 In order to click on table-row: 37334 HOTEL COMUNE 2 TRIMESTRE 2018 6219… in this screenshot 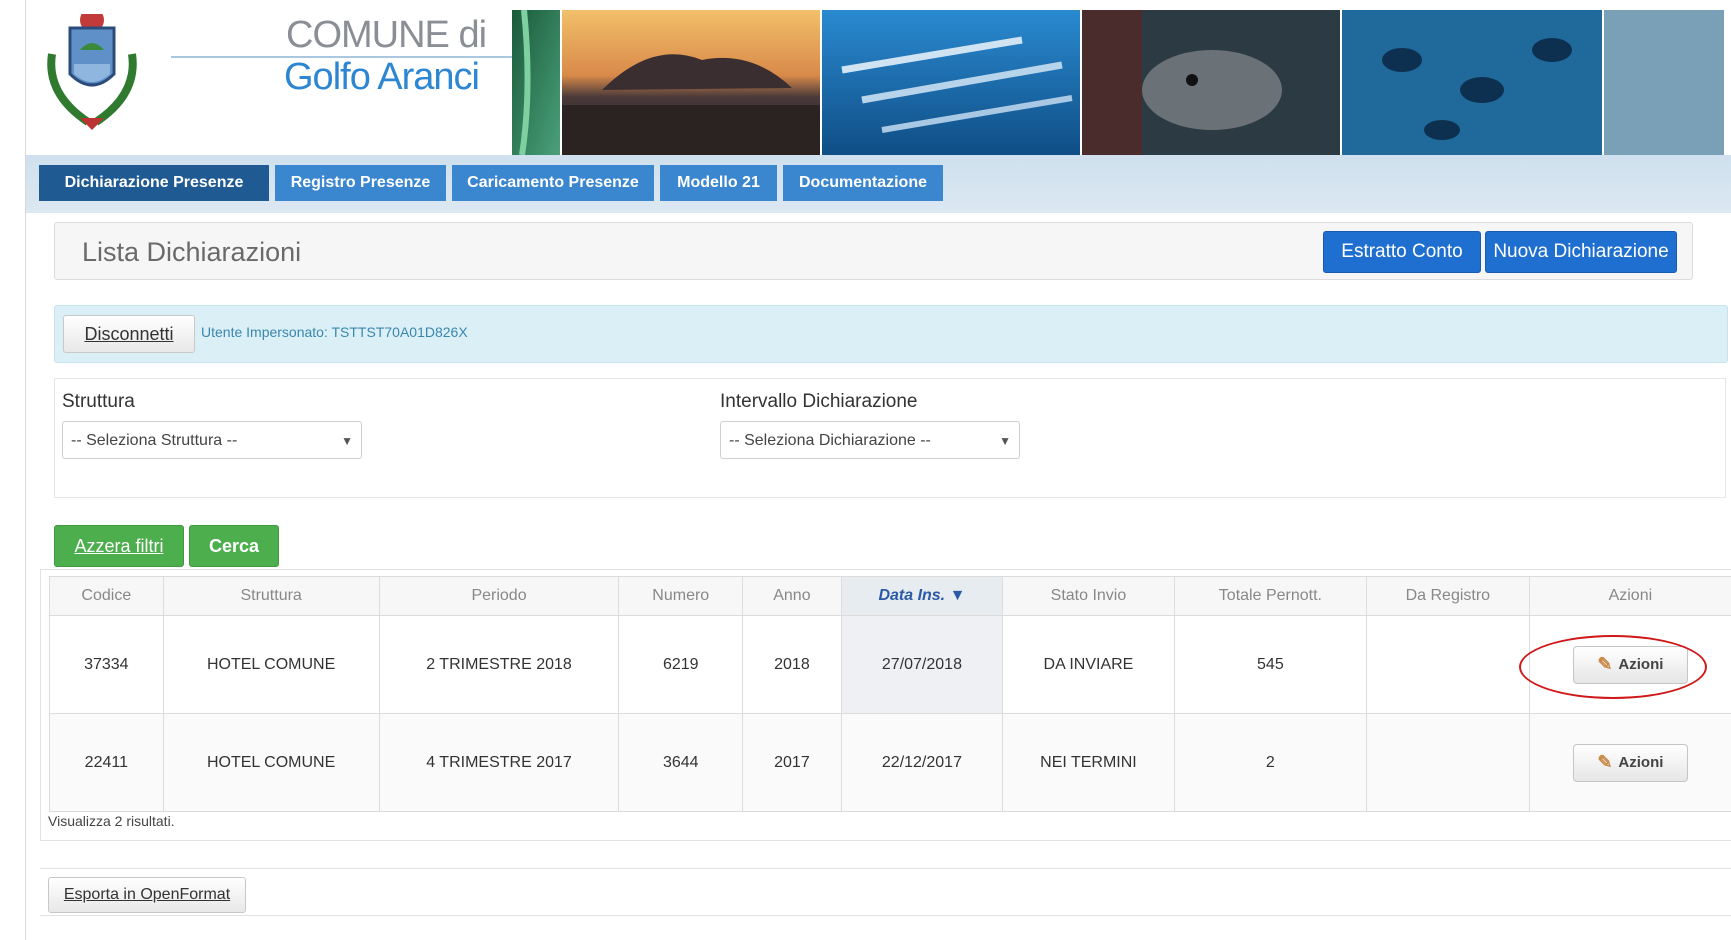, I will do `click(890, 664)`.